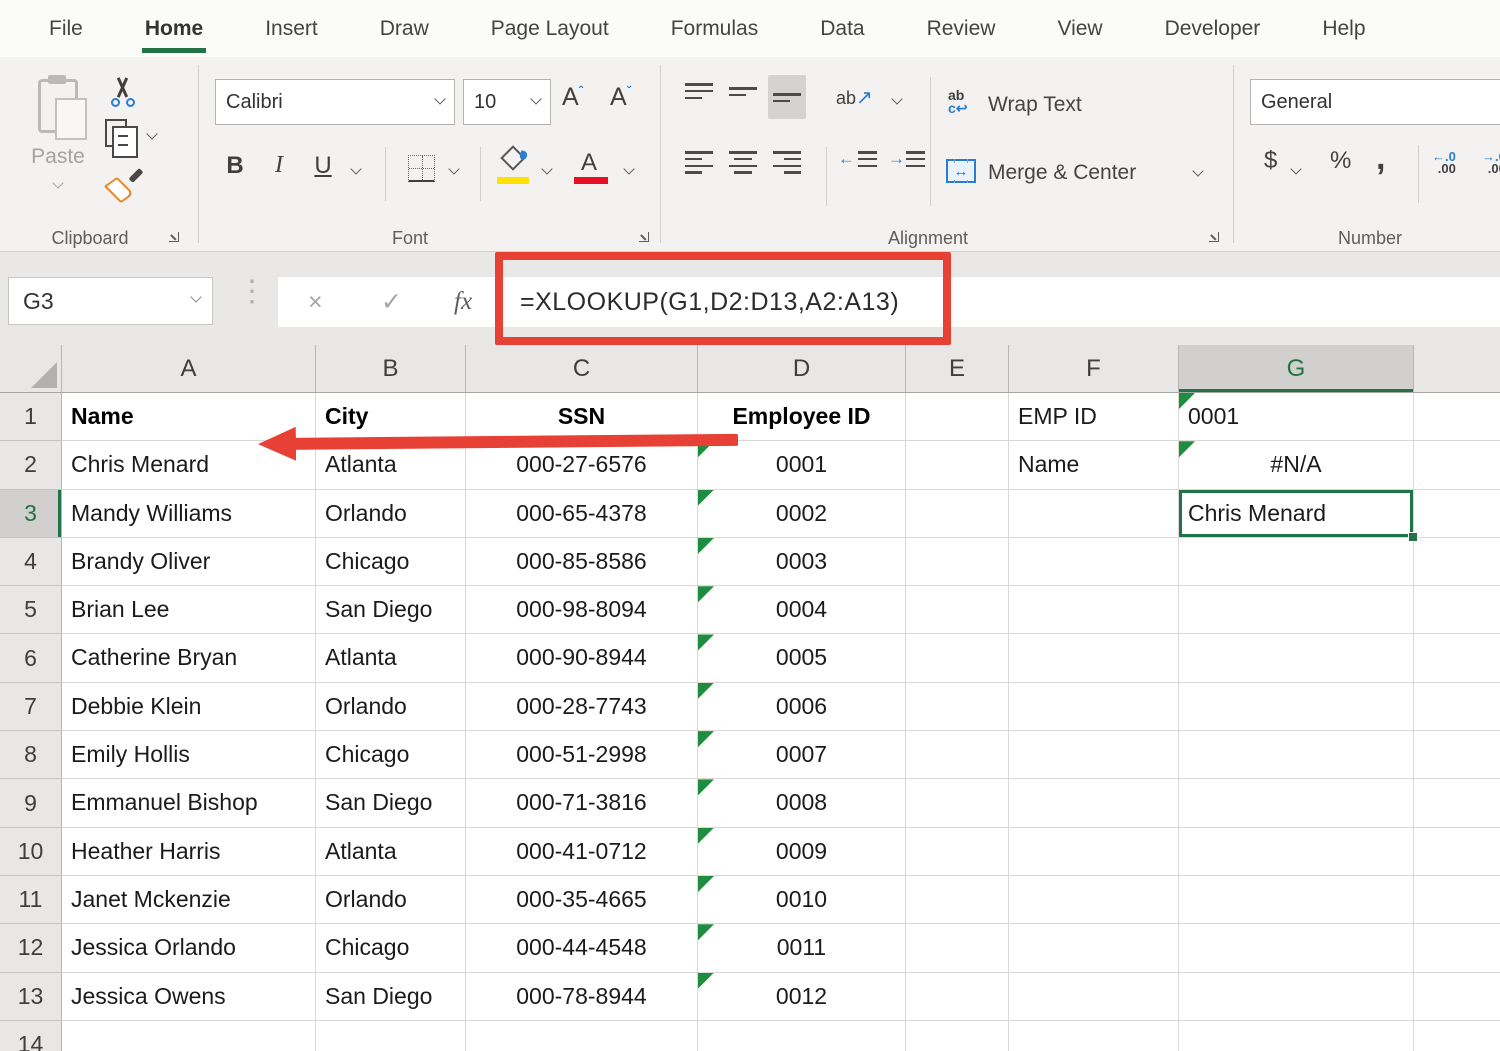 This screenshot has width=1500, height=1051. Describe the element at coordinates (1296, 996) in the screenshot. I see `cell-G13` at that location.